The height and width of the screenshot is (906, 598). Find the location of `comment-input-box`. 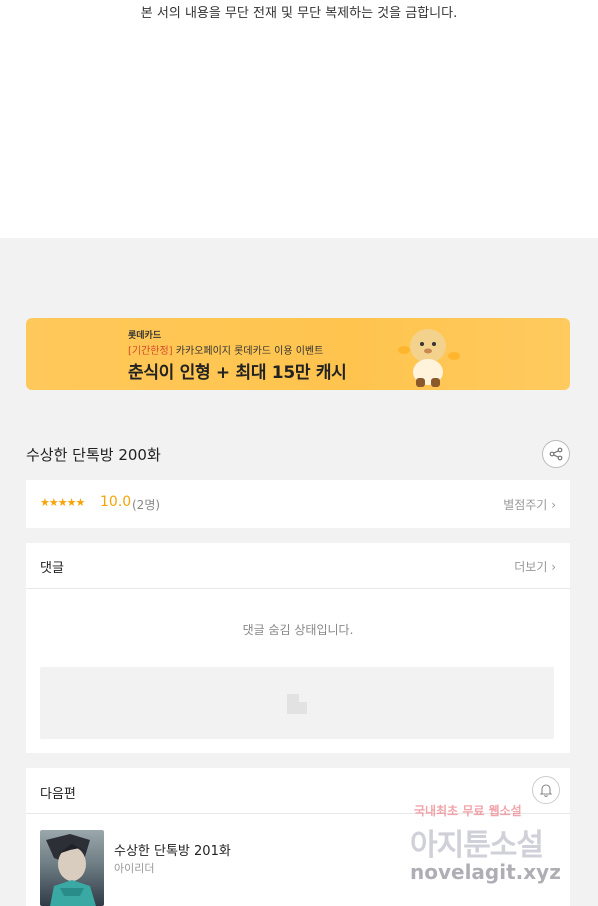

comment-input-box is located at coordinates (297, 703).